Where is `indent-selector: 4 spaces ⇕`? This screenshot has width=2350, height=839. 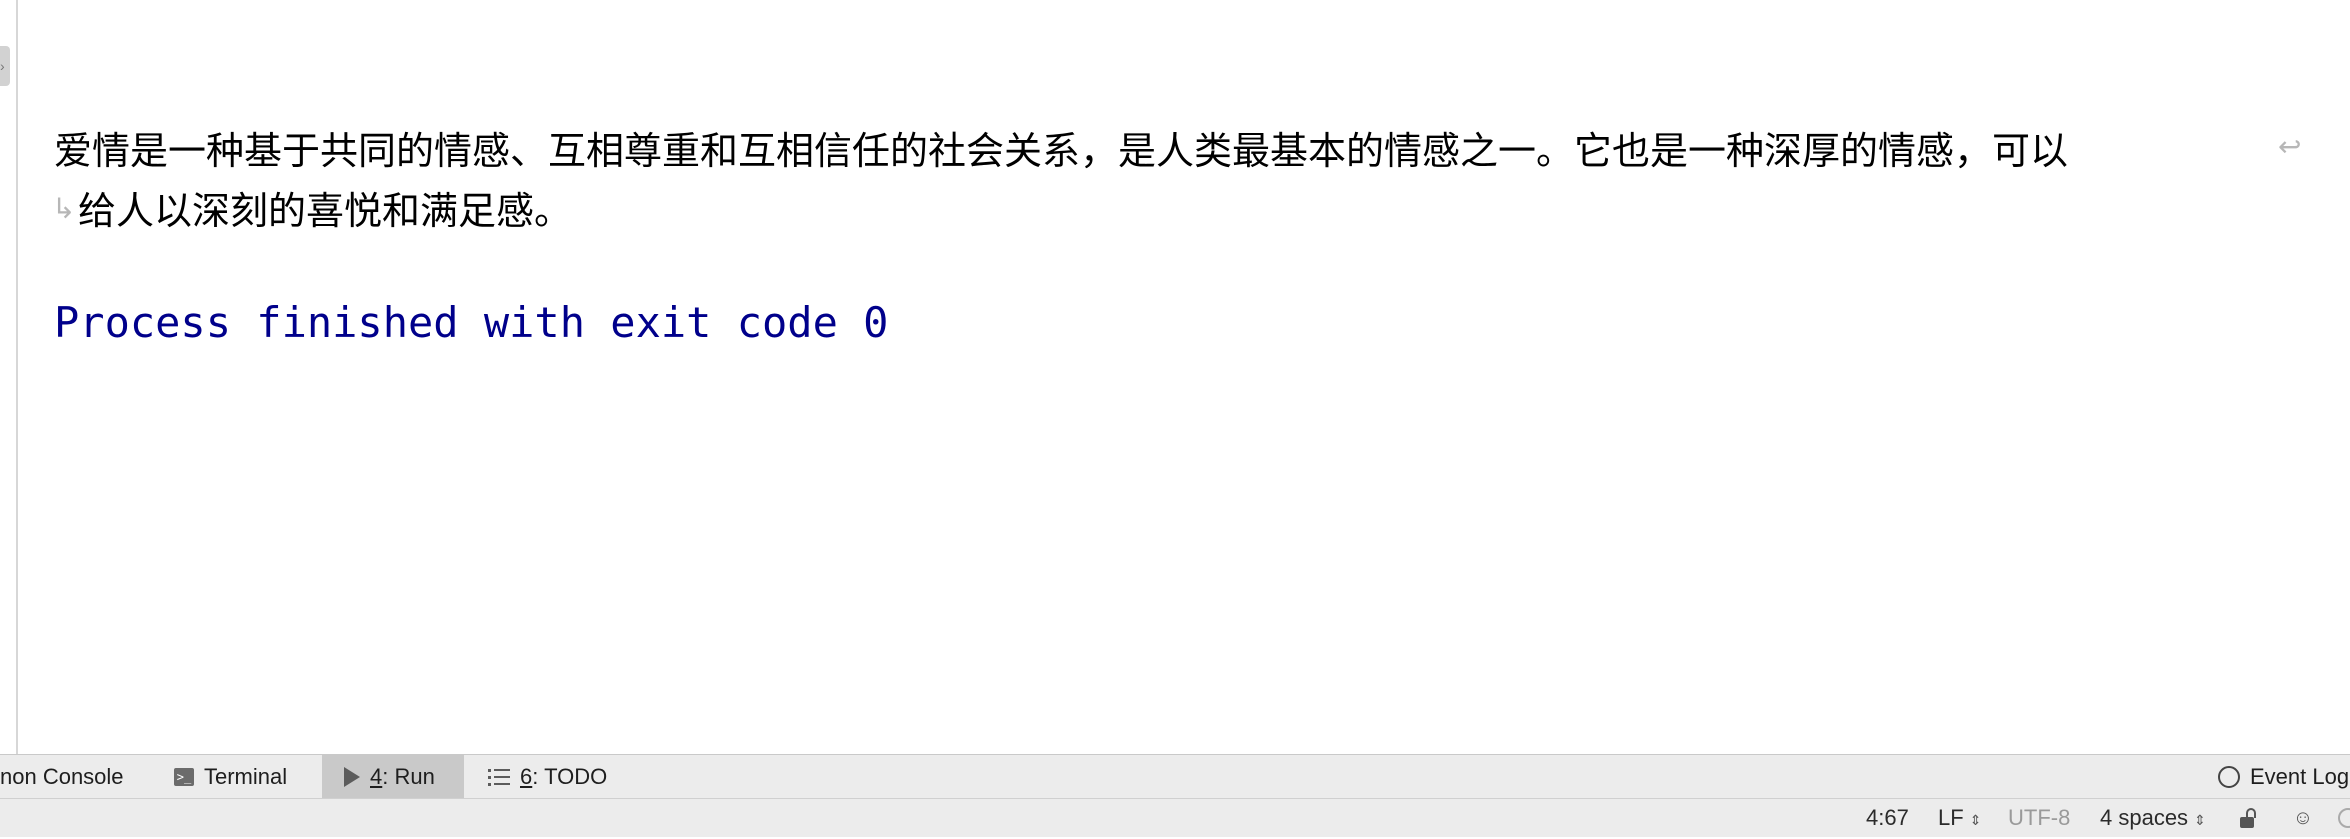
indent-selector: 4 spaces ⇕ is located at coordinates (2153, 818).